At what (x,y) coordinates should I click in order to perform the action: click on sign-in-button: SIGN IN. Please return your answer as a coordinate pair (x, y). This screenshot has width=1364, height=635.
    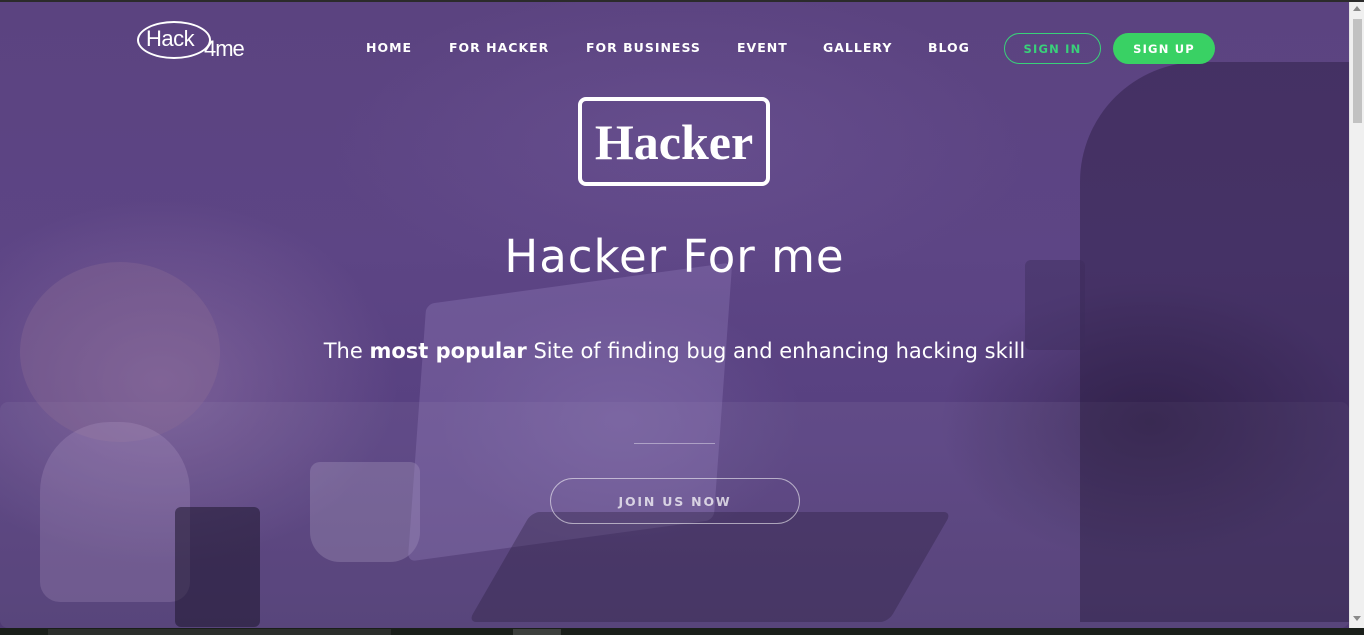
    Looking at the image, I should click on (1052, 48).